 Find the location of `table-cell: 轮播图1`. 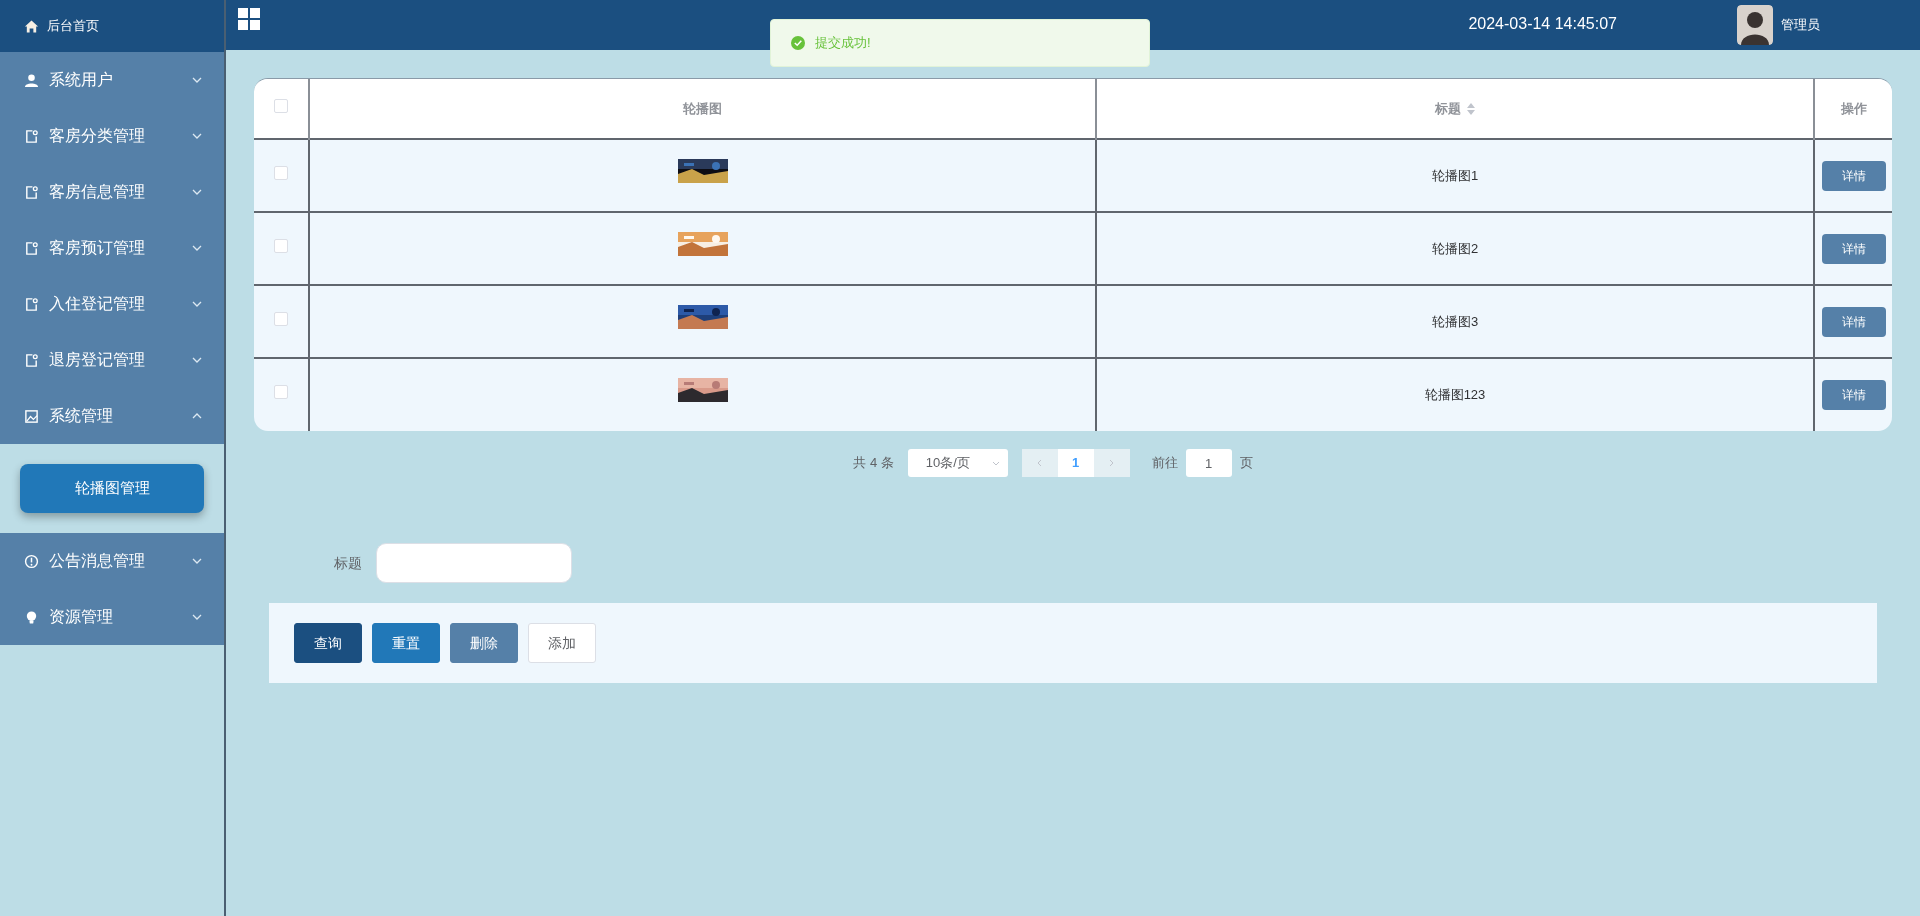

table-cell: 轮播图1 is located at coordinates (1455, 175).